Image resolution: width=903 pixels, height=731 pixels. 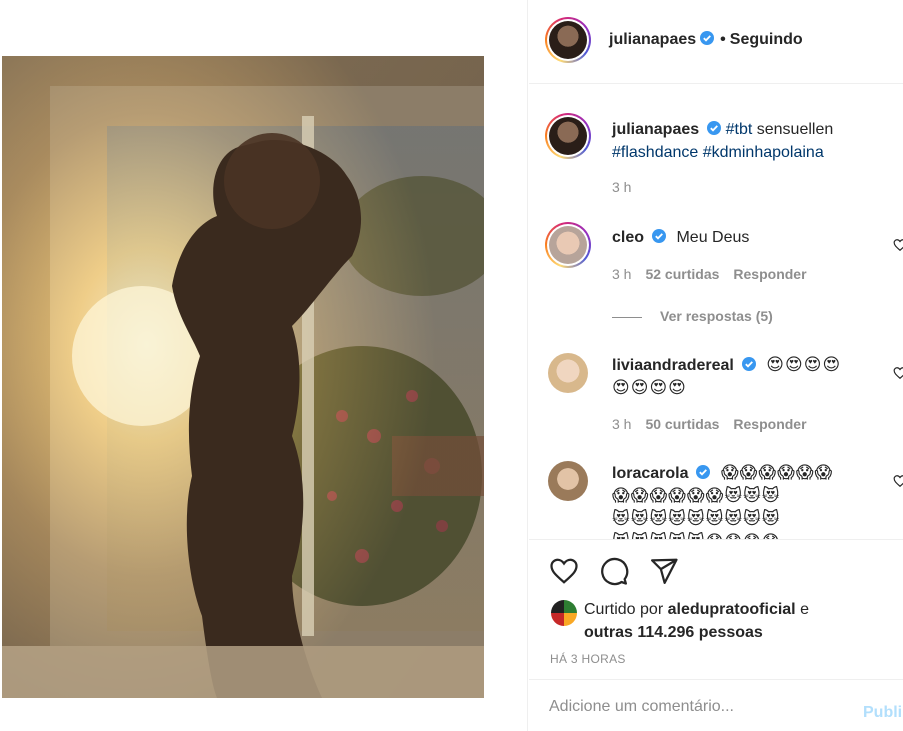 I want to click on comment-emoji-line: 😱😱😱😱😱😱, so click(x=777, y=473).